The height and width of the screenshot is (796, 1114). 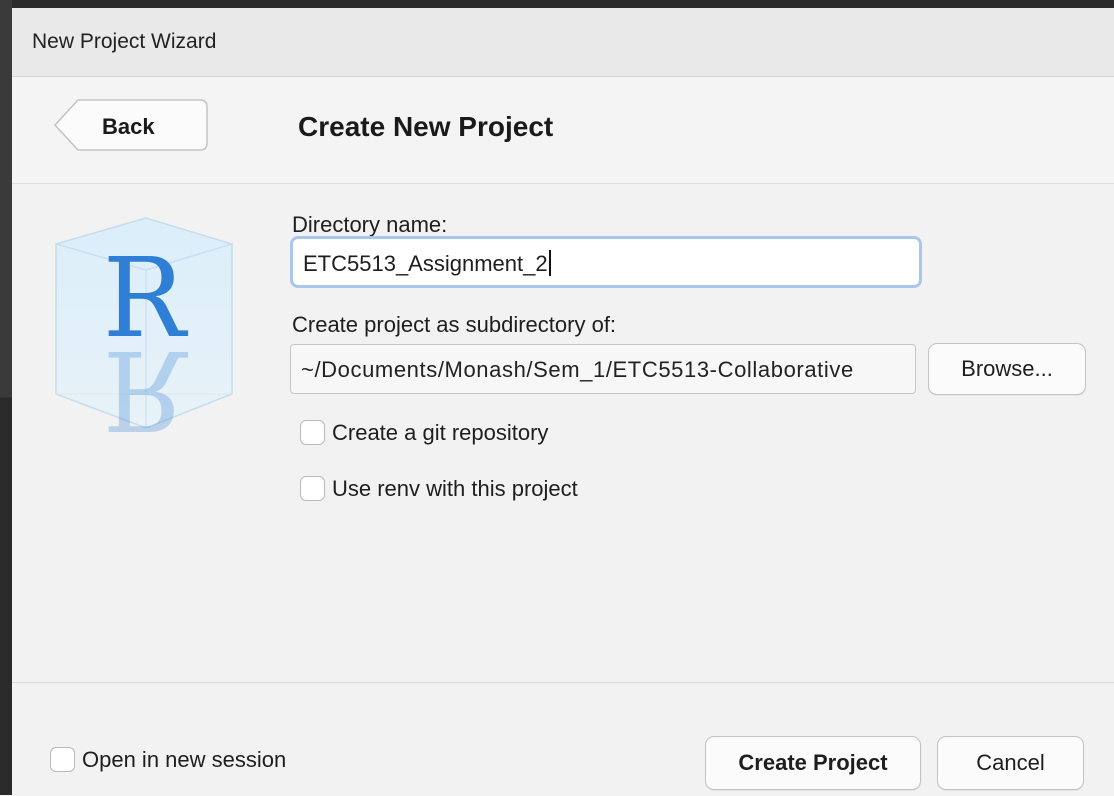 What do you see at coordinates (563, 42) in the screenshot?
I see `title-bar: New Project Wizard` at bounding box center [563, 42].